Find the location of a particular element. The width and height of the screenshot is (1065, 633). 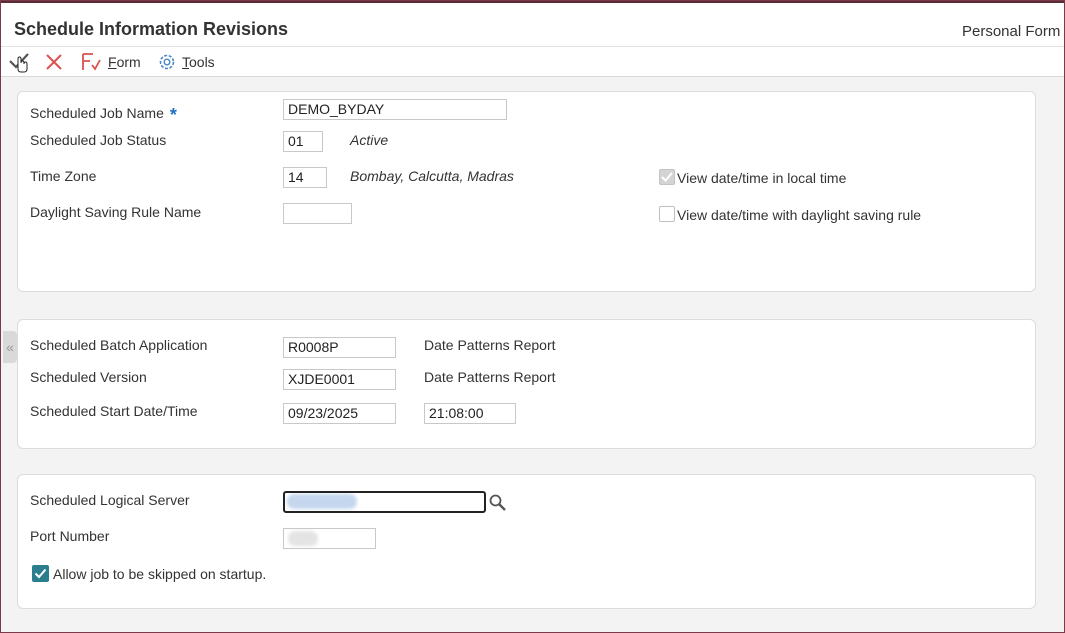

ok-button is located at coordinates (19, 62).